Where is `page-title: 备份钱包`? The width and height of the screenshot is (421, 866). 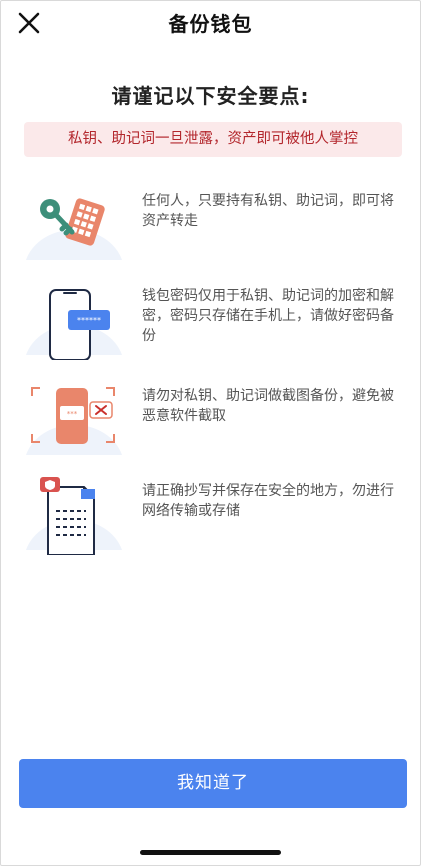 page-title: 备份钱包 is located at coordinates (210, 24).